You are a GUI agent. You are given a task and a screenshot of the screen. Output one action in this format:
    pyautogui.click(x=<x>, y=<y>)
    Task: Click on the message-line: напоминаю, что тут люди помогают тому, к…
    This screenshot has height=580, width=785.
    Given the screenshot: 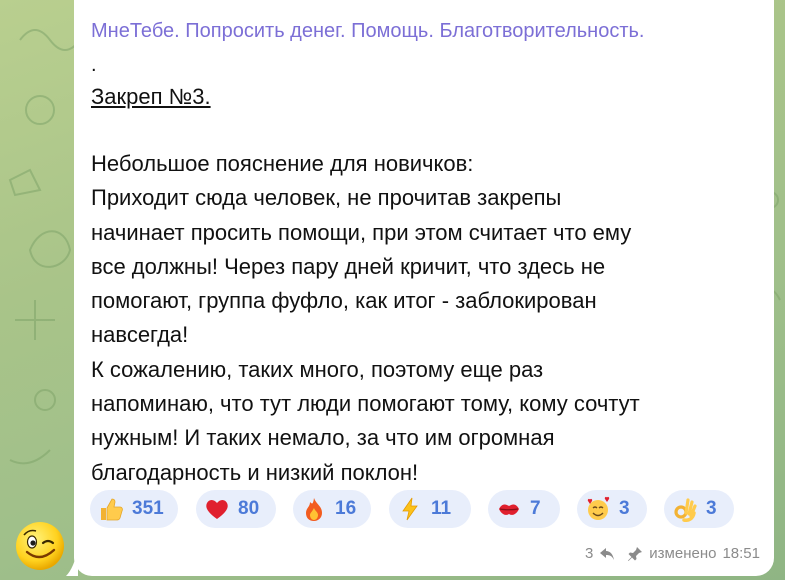 What is the action you would take?
    pyautogui.click(x=365, y=404)
    